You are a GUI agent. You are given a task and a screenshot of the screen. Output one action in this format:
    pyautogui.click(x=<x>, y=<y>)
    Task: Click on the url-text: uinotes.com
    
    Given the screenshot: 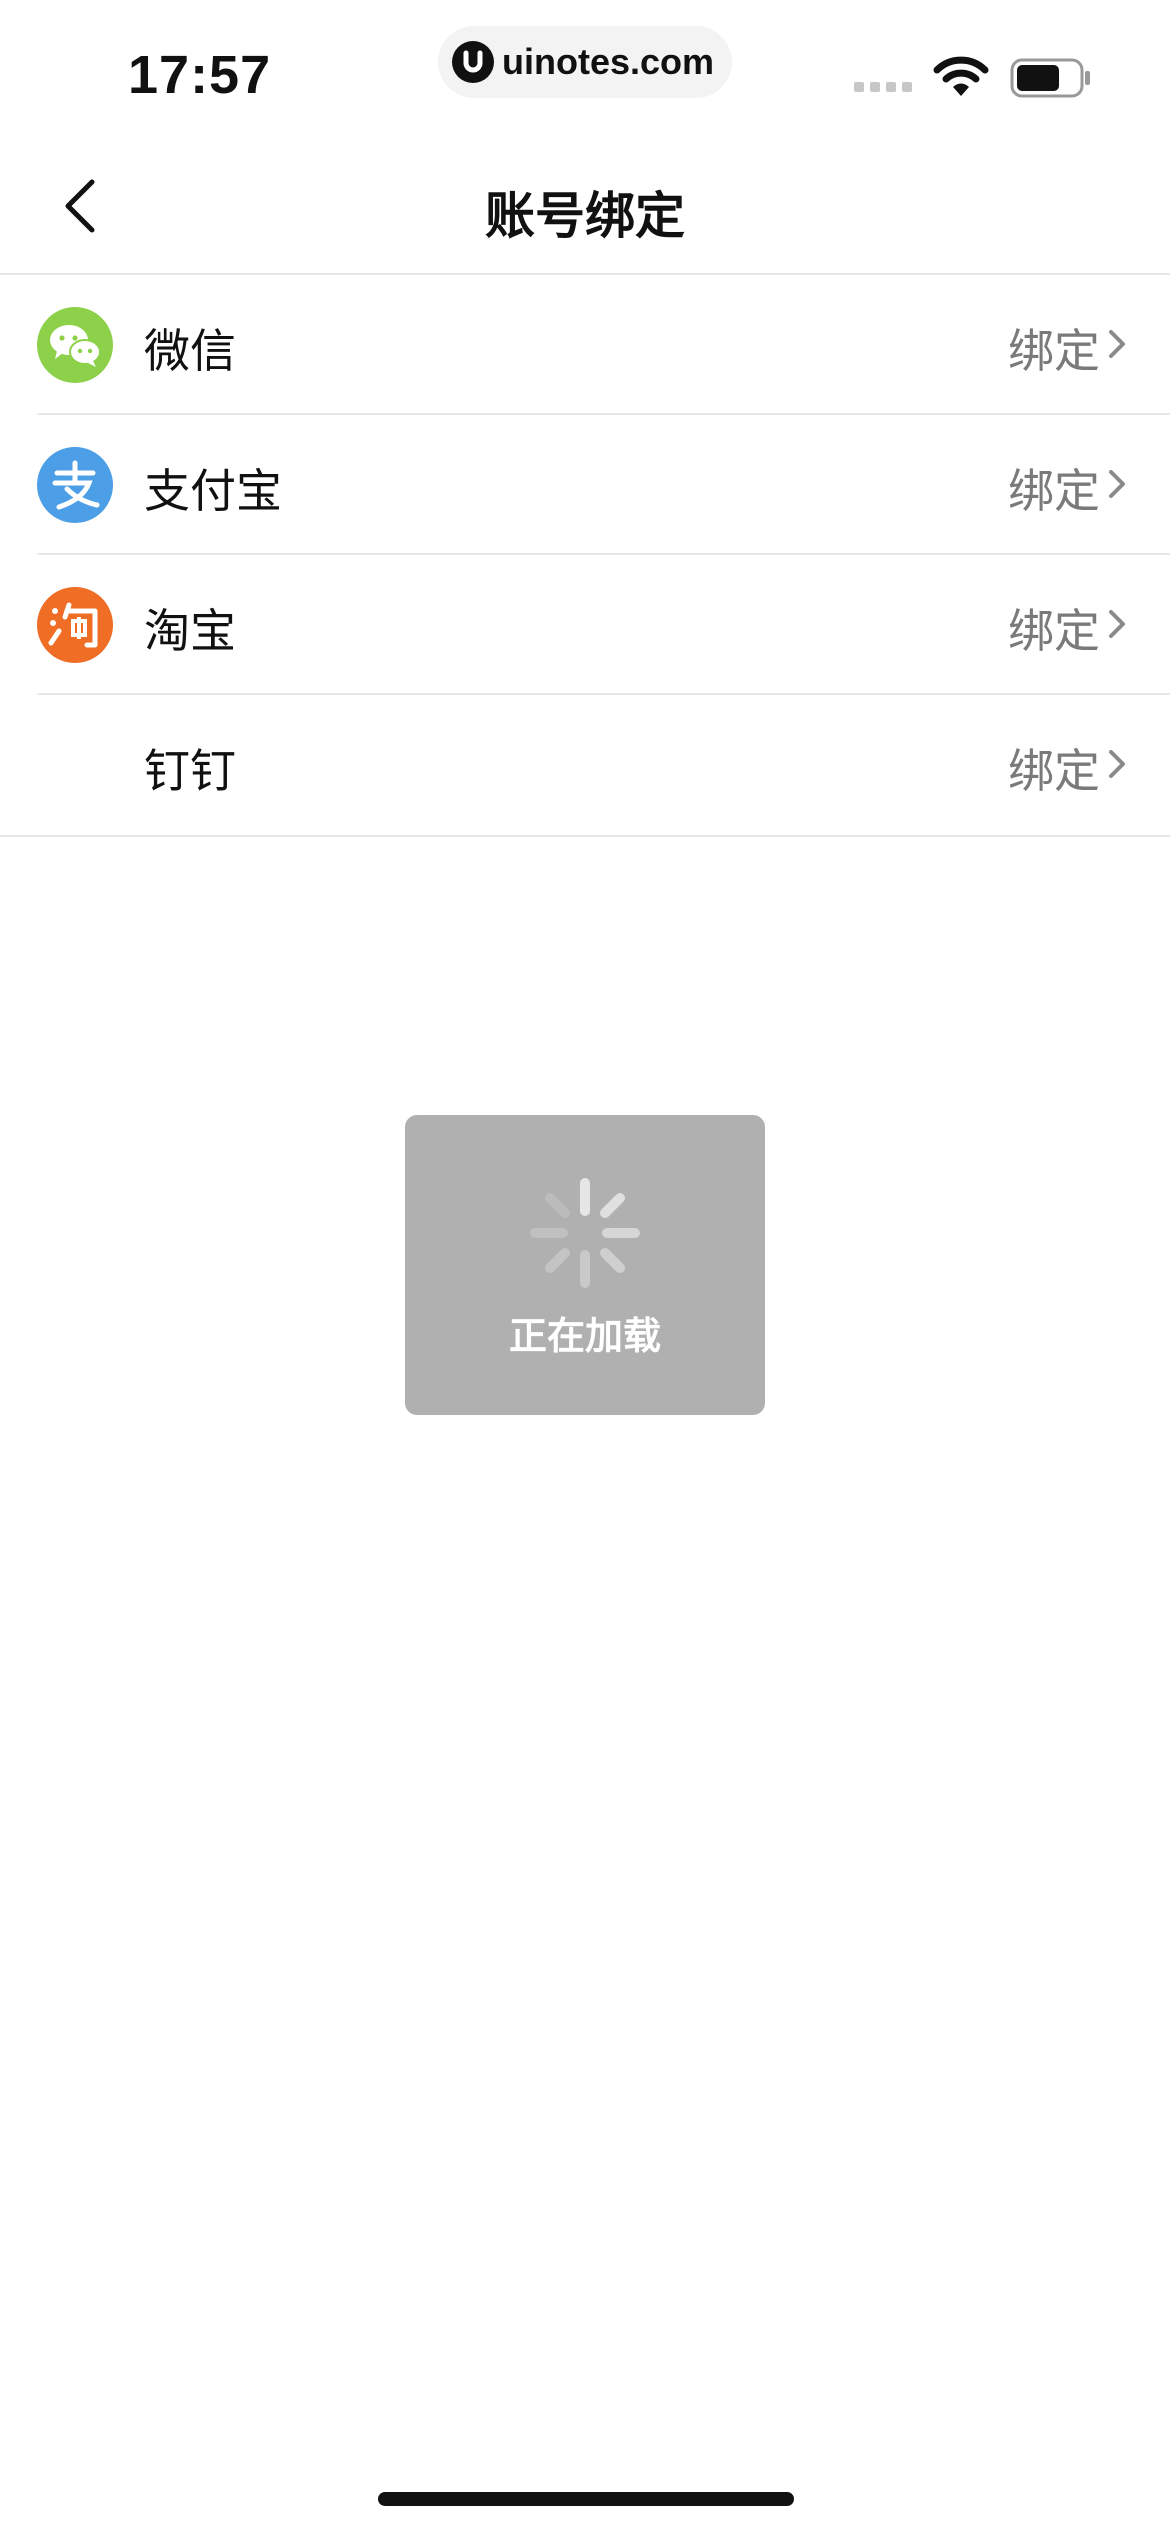 What is the action you would take?
    pyautogui.click(x=608, y=61)
    